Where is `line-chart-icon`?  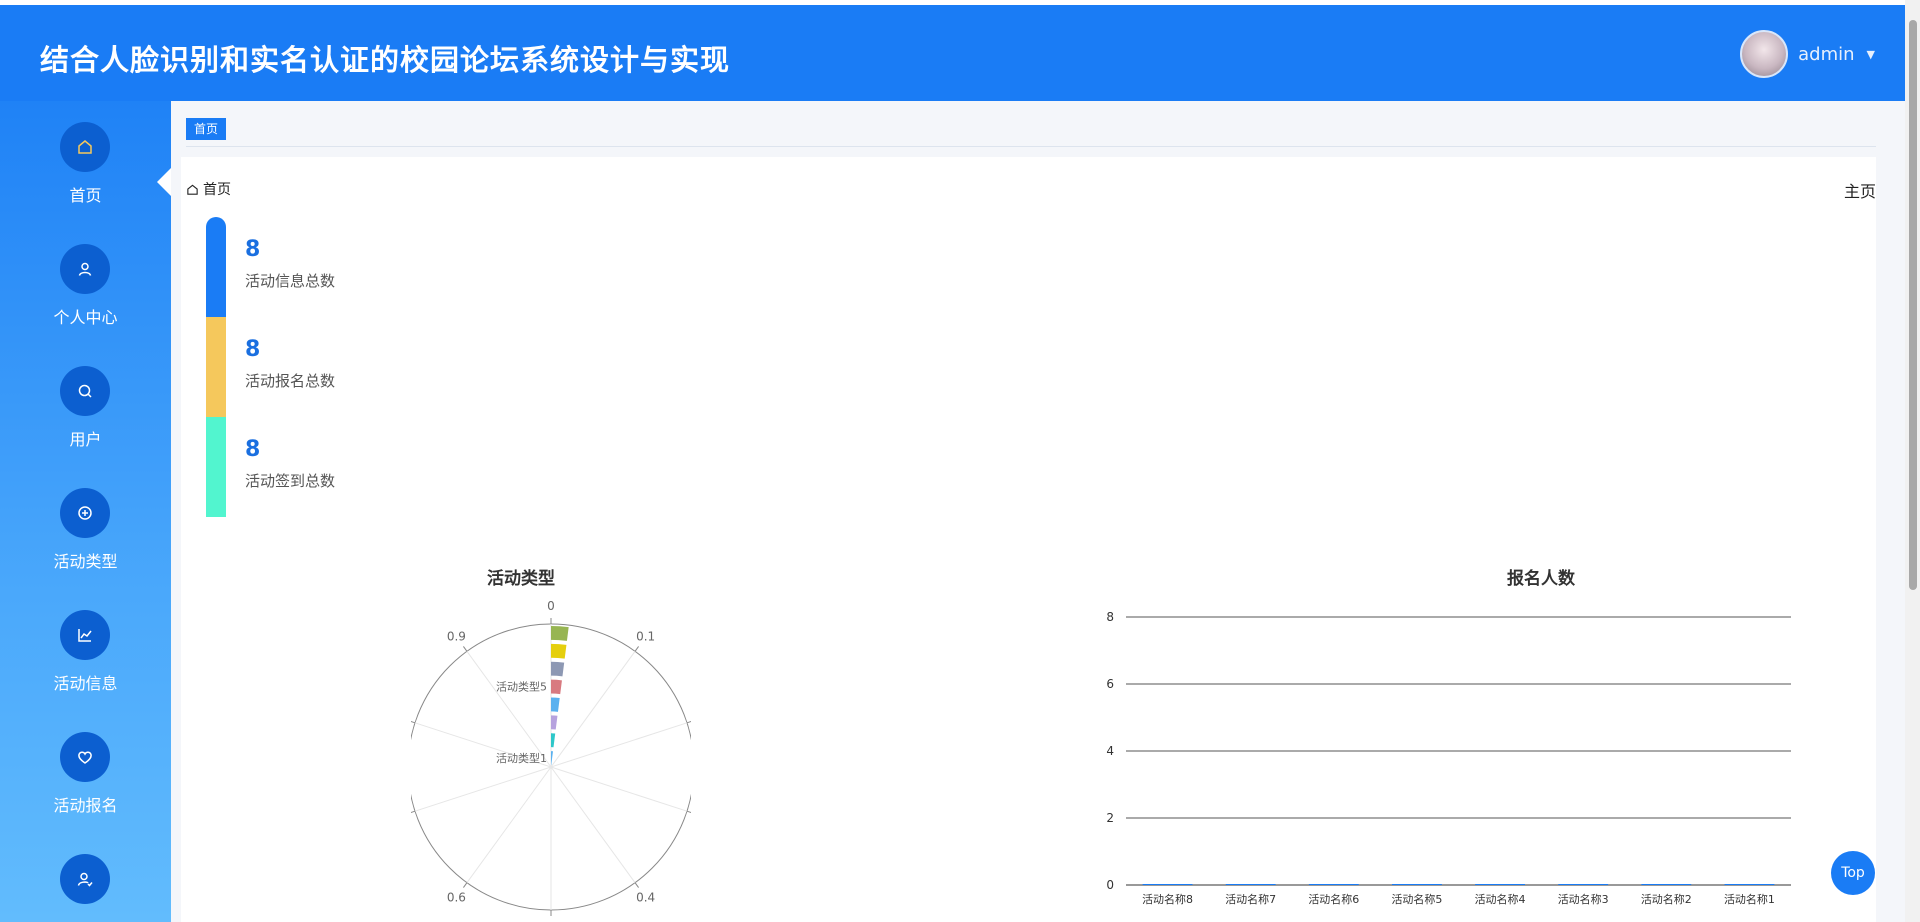
line-chart-icon is located at coordinates (85, 635).